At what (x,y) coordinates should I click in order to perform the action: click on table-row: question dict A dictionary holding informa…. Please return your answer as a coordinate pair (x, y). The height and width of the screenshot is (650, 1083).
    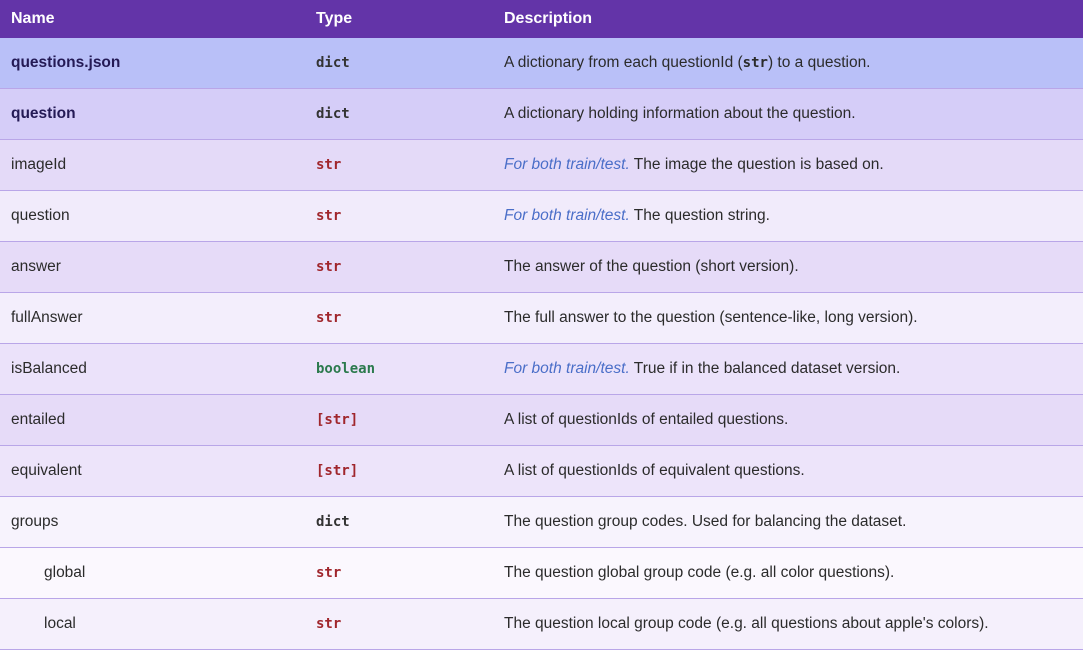
    Looking at the image, I should click on (541, 114).